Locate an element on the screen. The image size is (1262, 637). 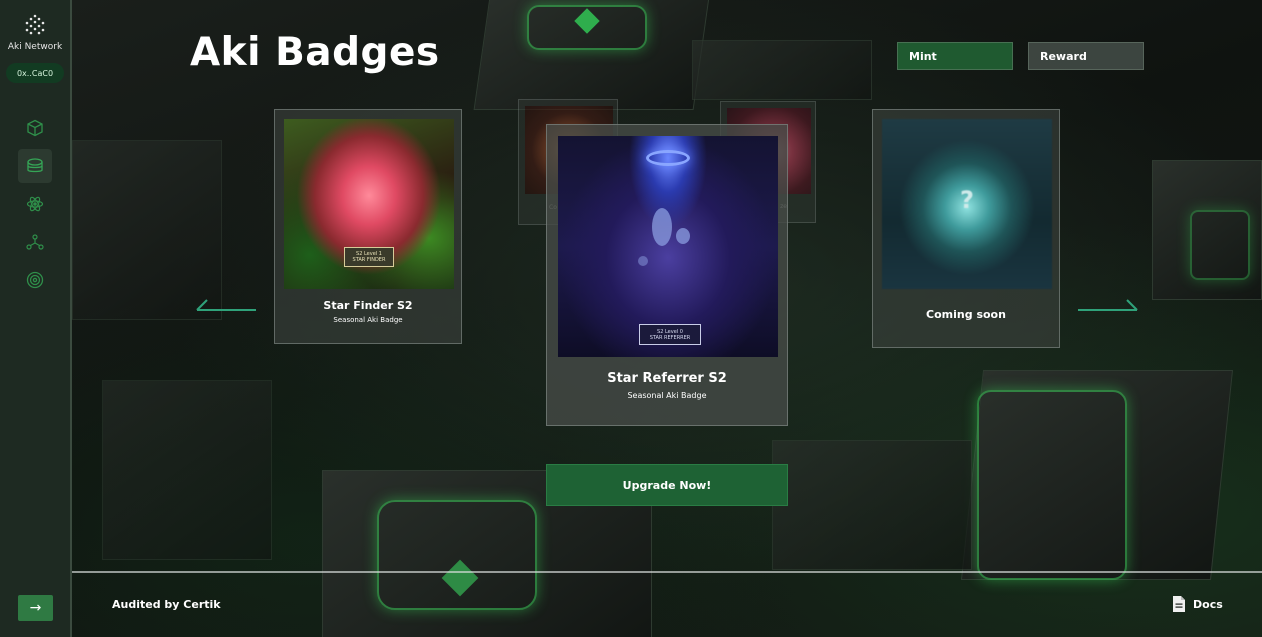
upgrade-now-button: Upgrade Now! is located at coordinates (667, 485).